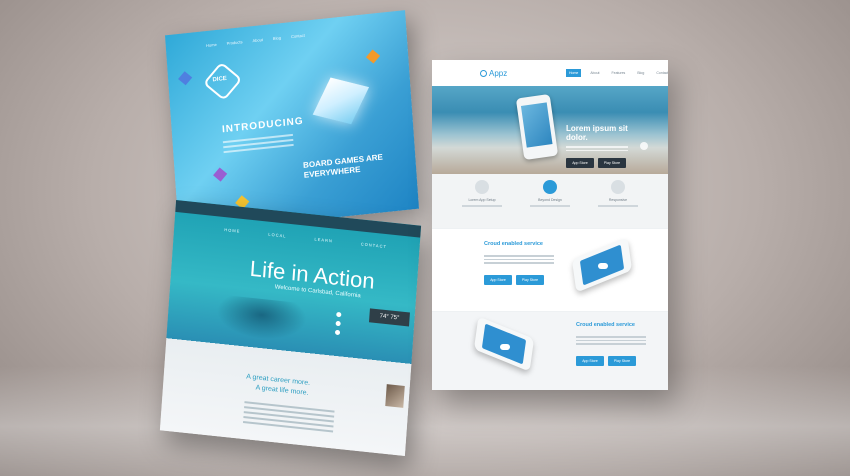  I want to click on appz-nav-item: Home, so click(574, 73).